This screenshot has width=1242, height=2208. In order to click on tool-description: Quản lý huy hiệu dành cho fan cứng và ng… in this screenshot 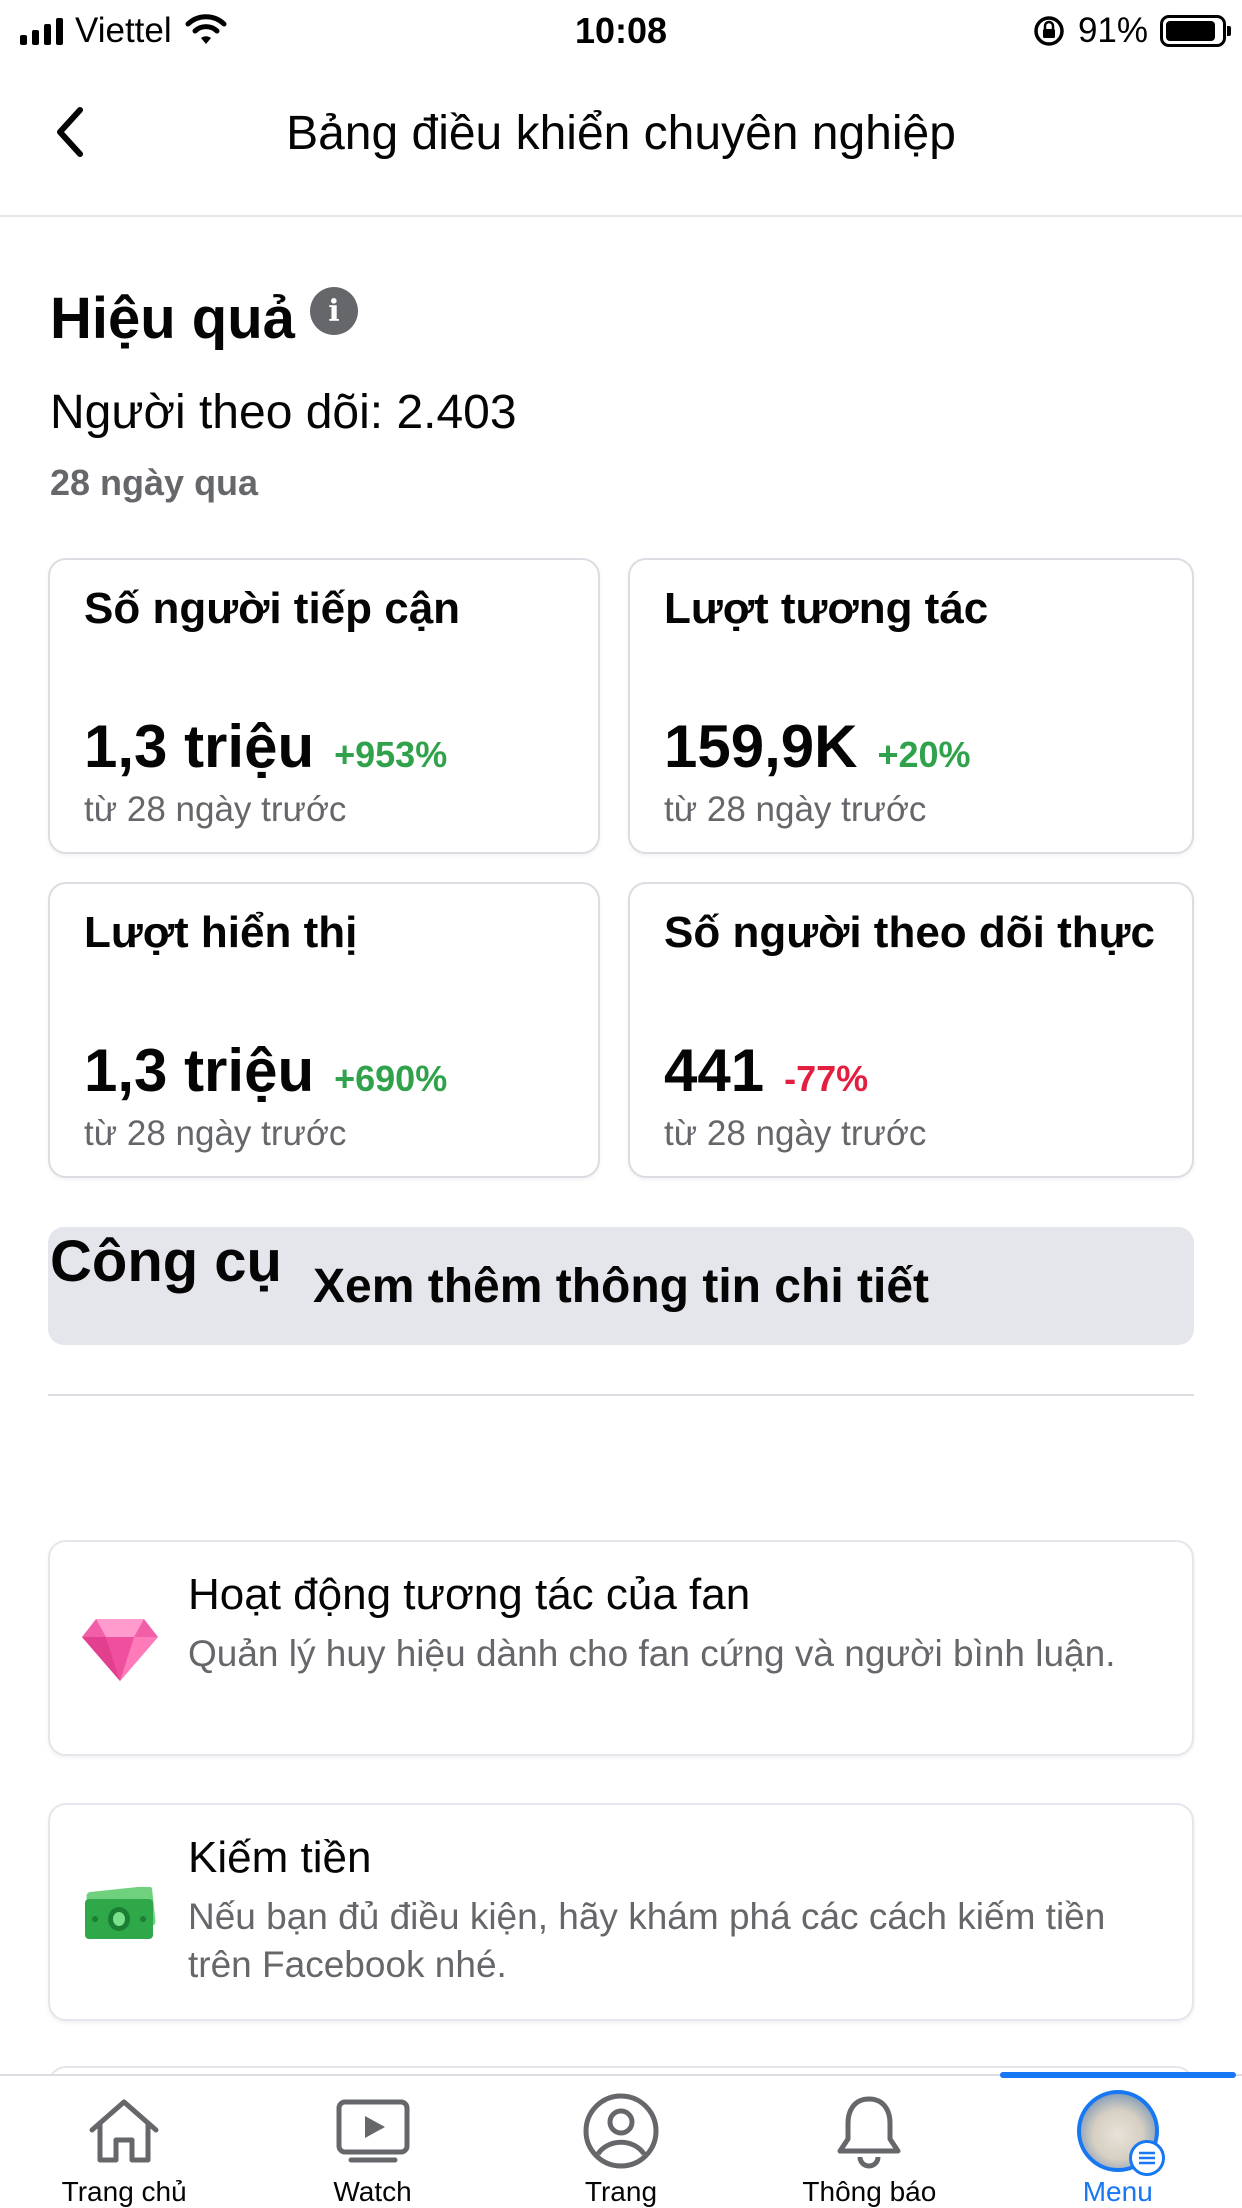, I will do `click(652, 1653)`.